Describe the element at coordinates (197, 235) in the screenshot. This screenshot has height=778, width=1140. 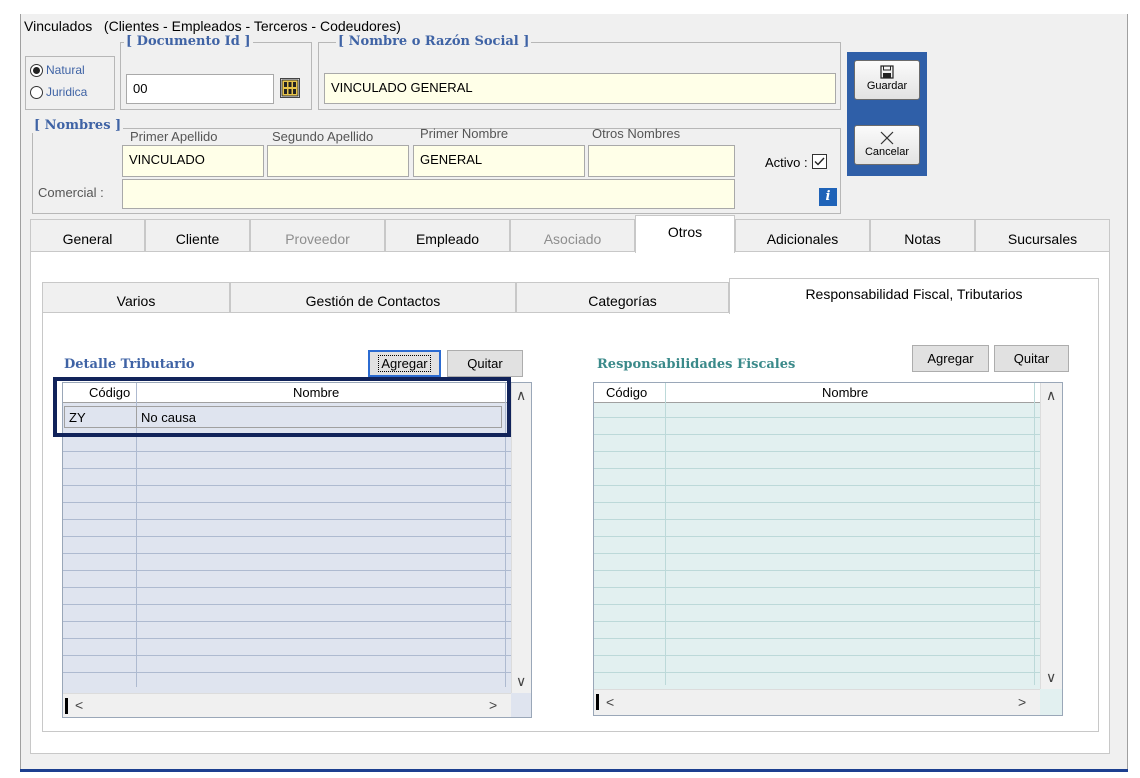
I see `tab-cliente: Cliente` at that location.